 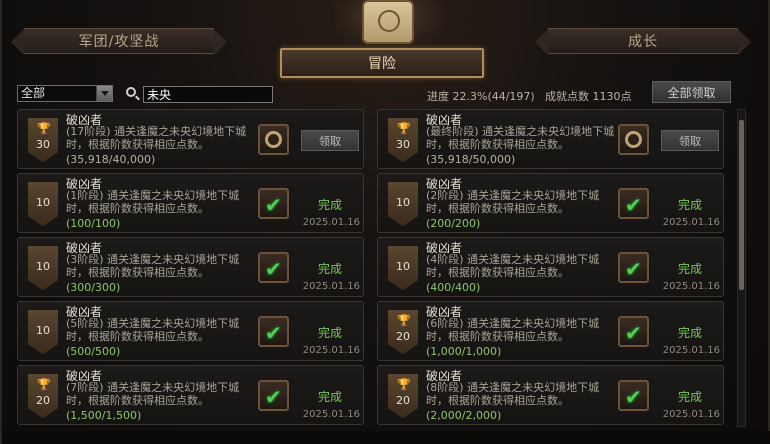 What do you see at coordinates (208, 94) in the screenshot?
I see `search-input` at bounding box center [208, 94].